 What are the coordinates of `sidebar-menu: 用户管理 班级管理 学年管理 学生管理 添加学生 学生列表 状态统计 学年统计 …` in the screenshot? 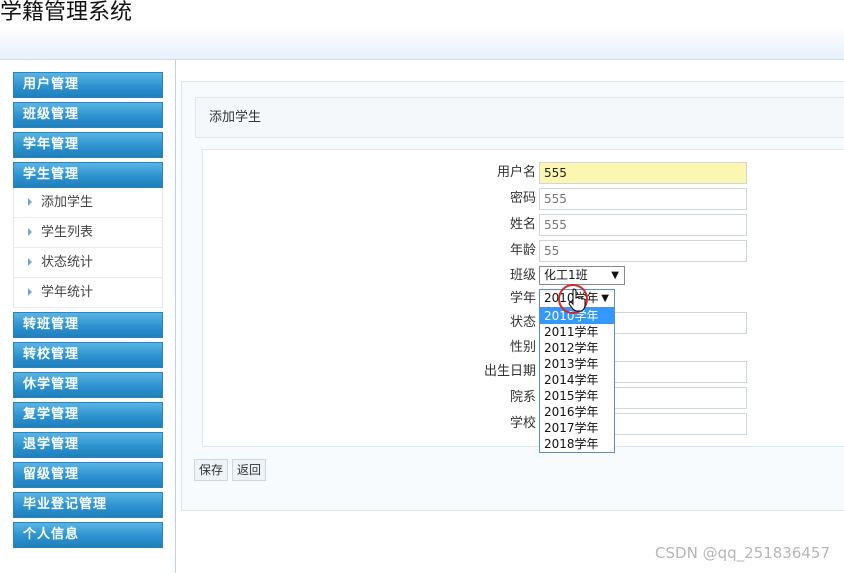 It's located at (88, 312).